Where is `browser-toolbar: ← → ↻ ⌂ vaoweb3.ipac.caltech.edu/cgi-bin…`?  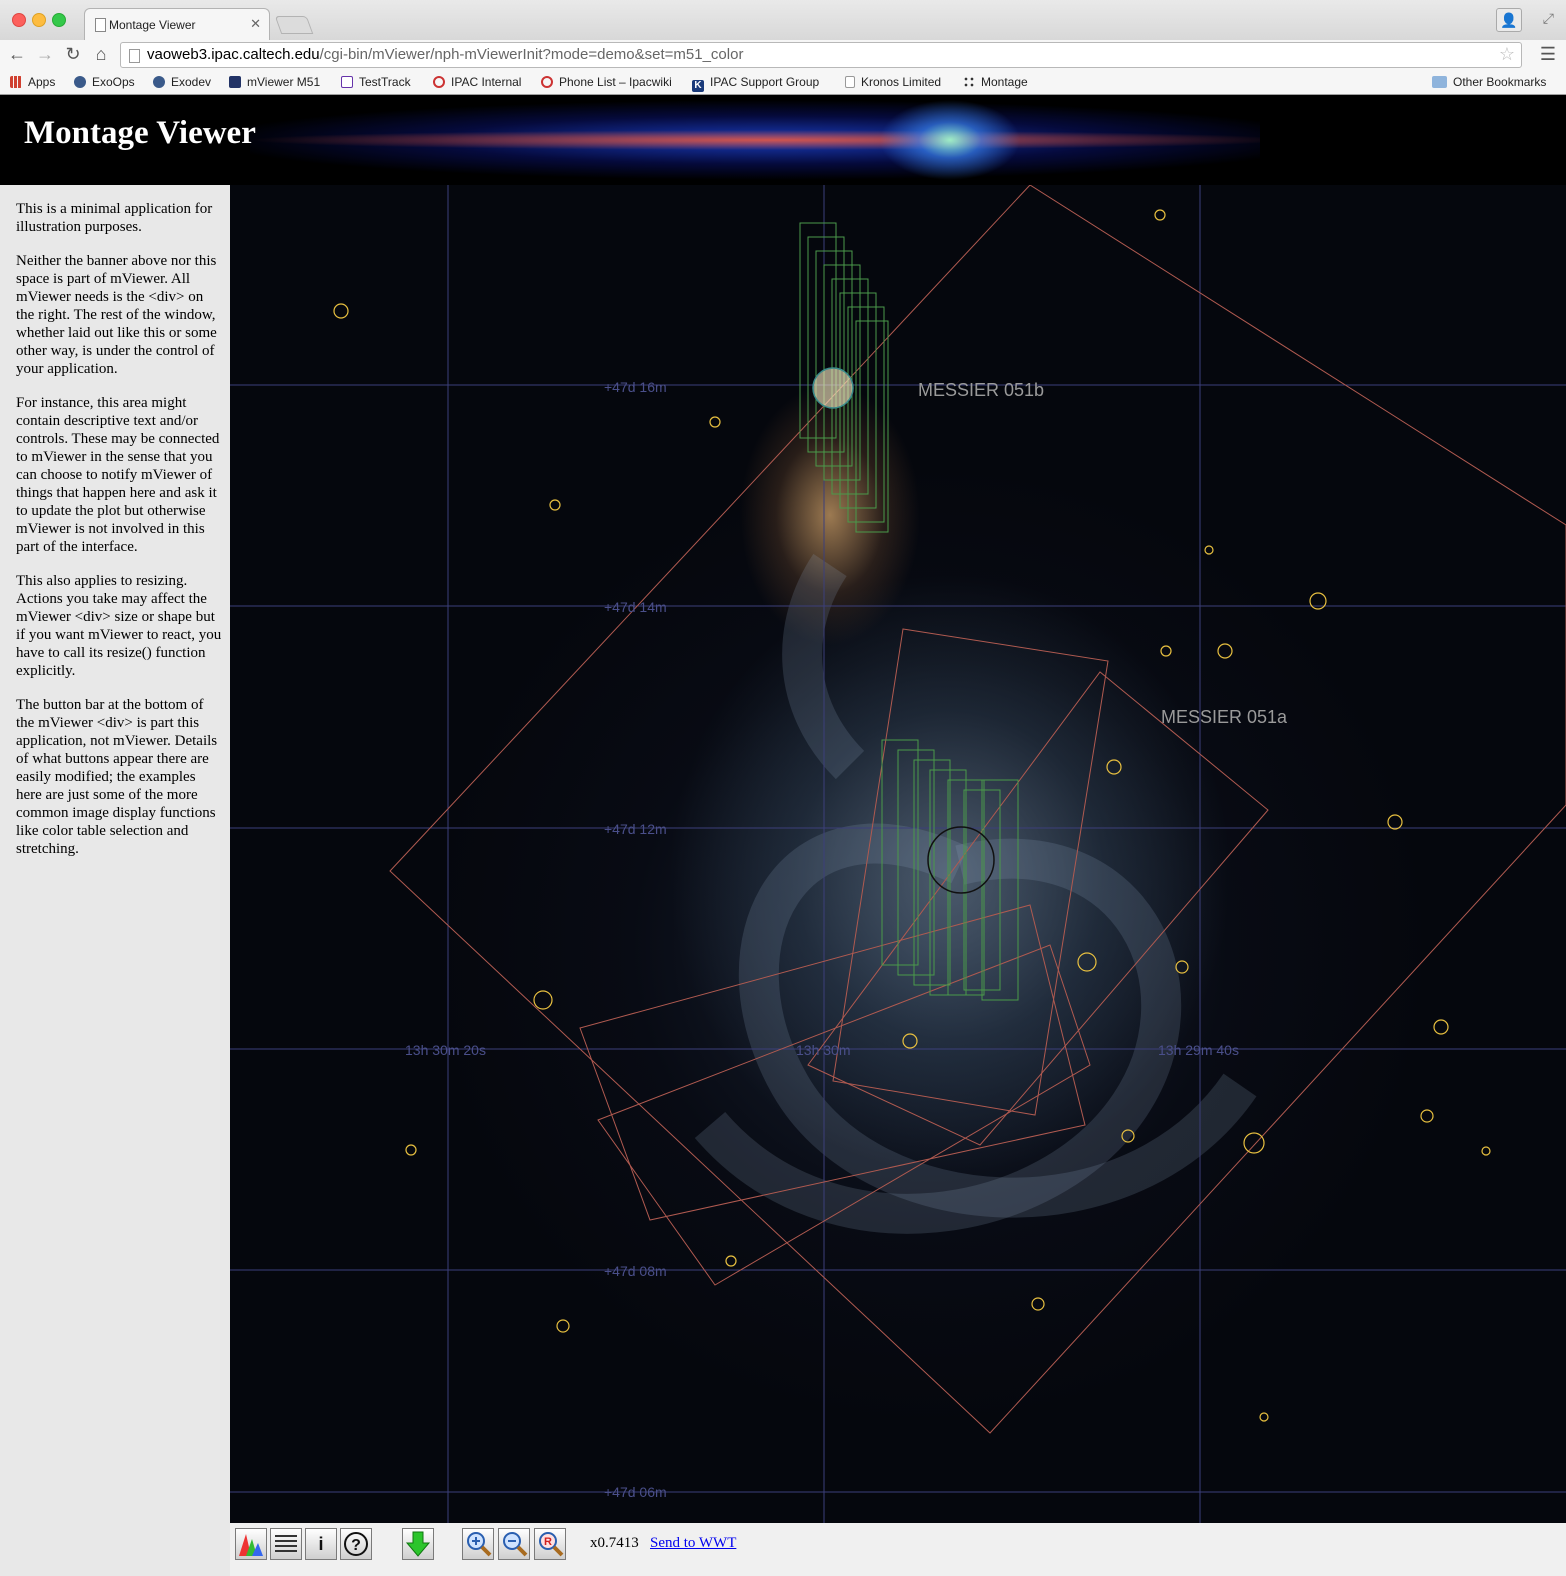 browser-toolbar: ← → ↻ ⌂ vaoweb3.ipac.caltech.edu/cgi-bin… is located at coordinates (783, 55).